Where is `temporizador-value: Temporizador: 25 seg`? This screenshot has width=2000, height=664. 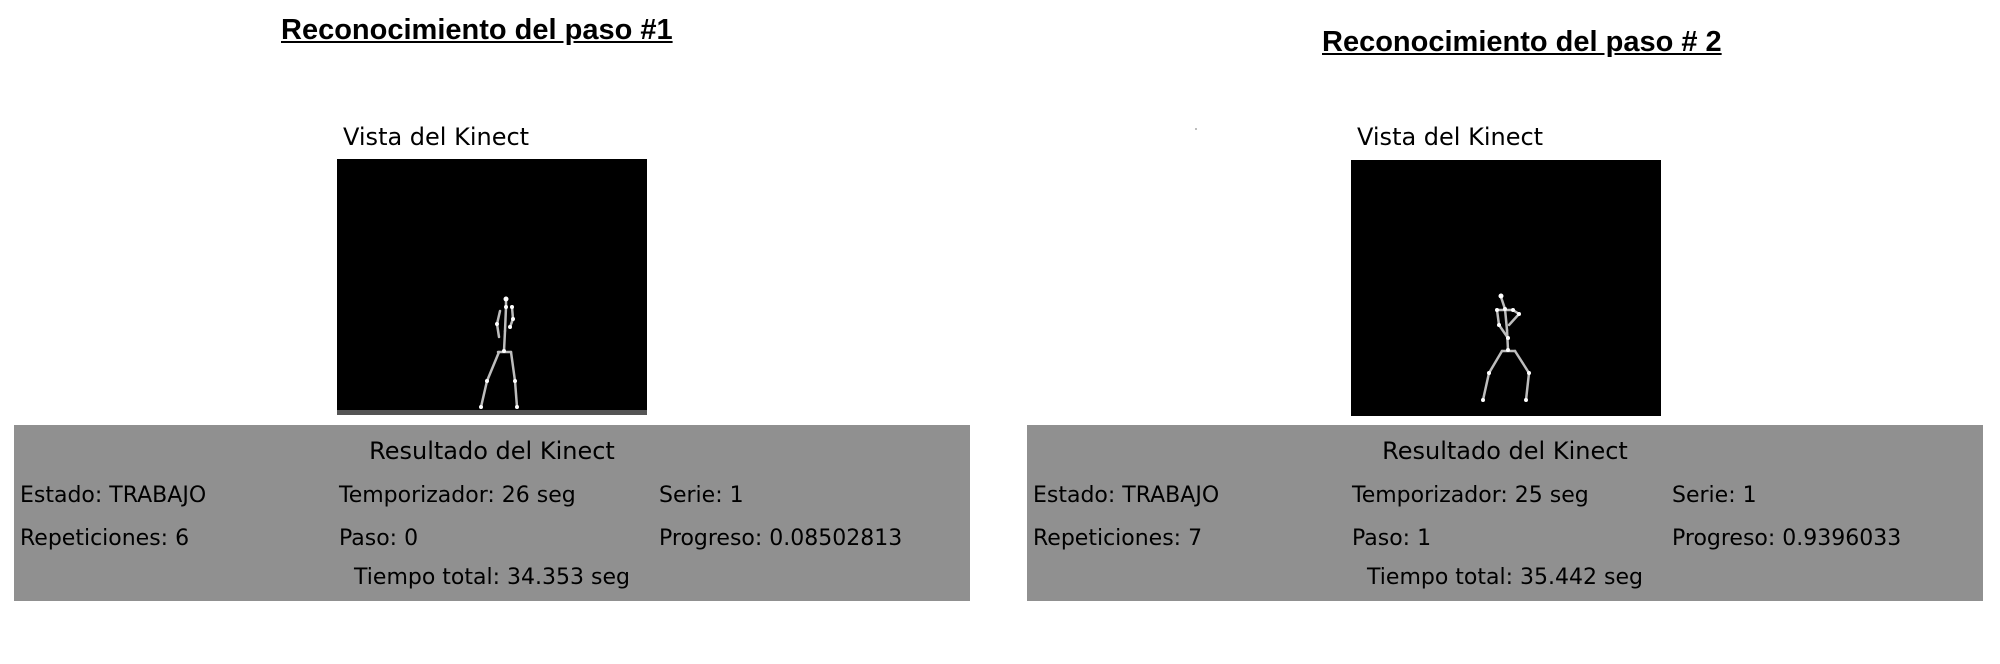
temporizador-value: Temporizador: 25 seg is located at coordinates (1470, 495).